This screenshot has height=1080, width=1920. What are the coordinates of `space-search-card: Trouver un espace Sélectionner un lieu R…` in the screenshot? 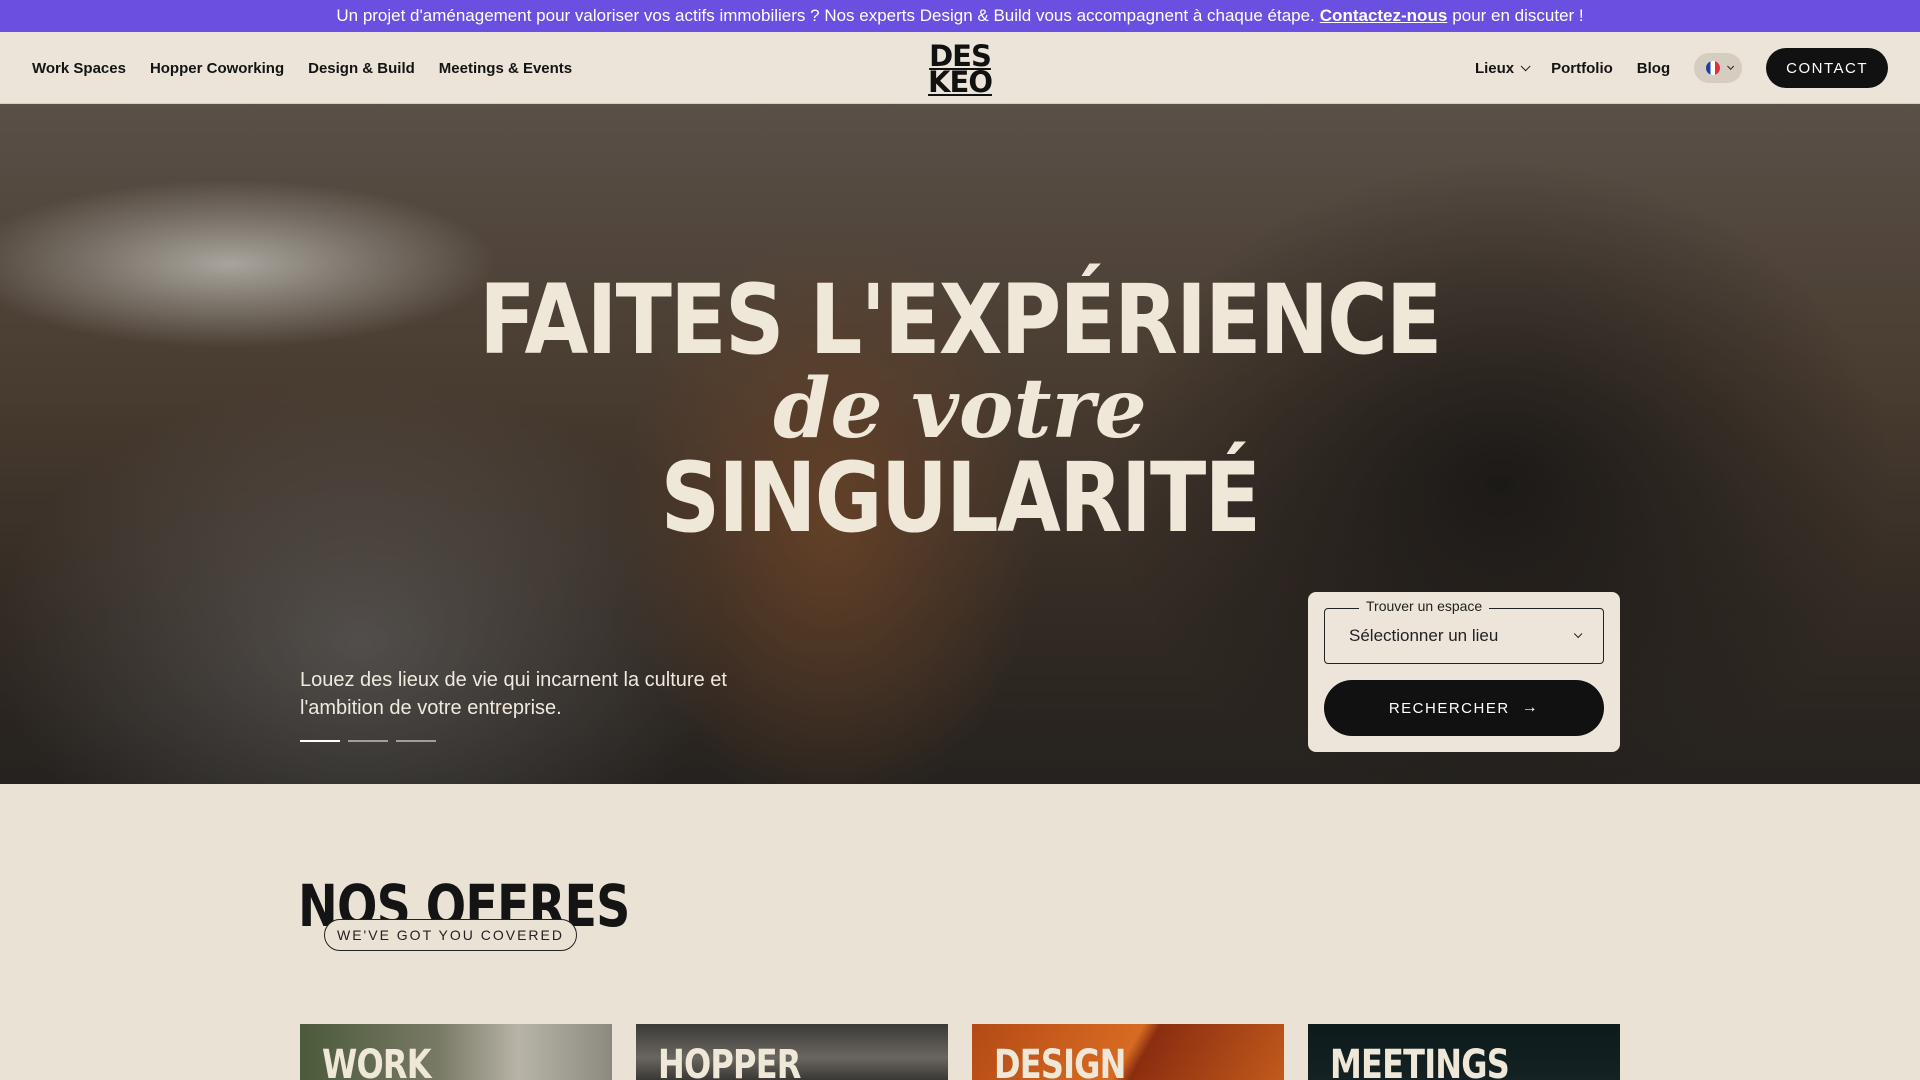 It's located at (1464, 672).